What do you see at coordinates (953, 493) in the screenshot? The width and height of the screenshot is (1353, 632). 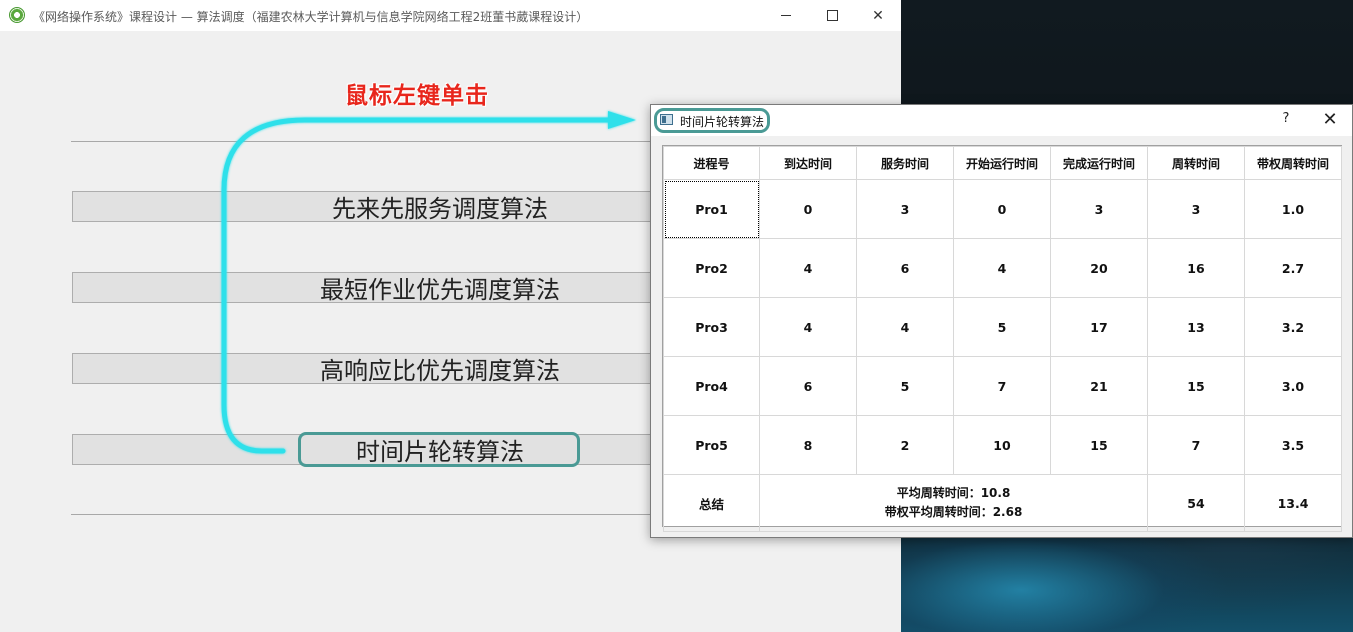 I see `avg-turnaround-text: 平均周转时间：10.8` at bounding box center [953, 493].